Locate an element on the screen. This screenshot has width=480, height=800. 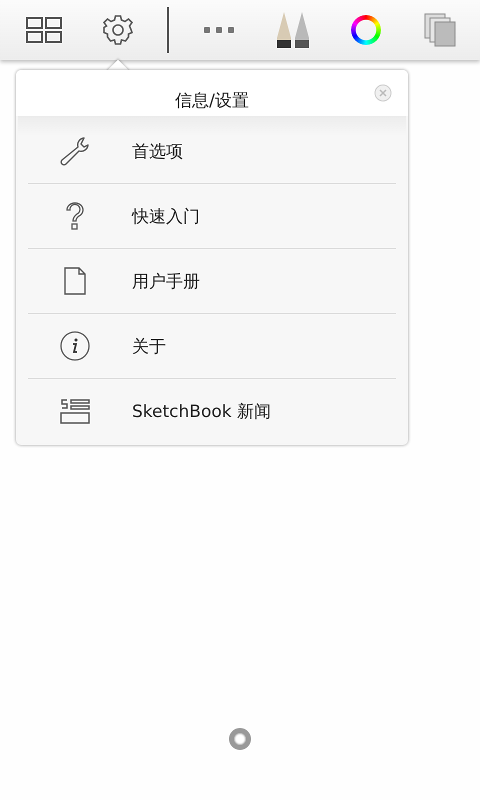
grid-icon is located at coordinates (44, 30).